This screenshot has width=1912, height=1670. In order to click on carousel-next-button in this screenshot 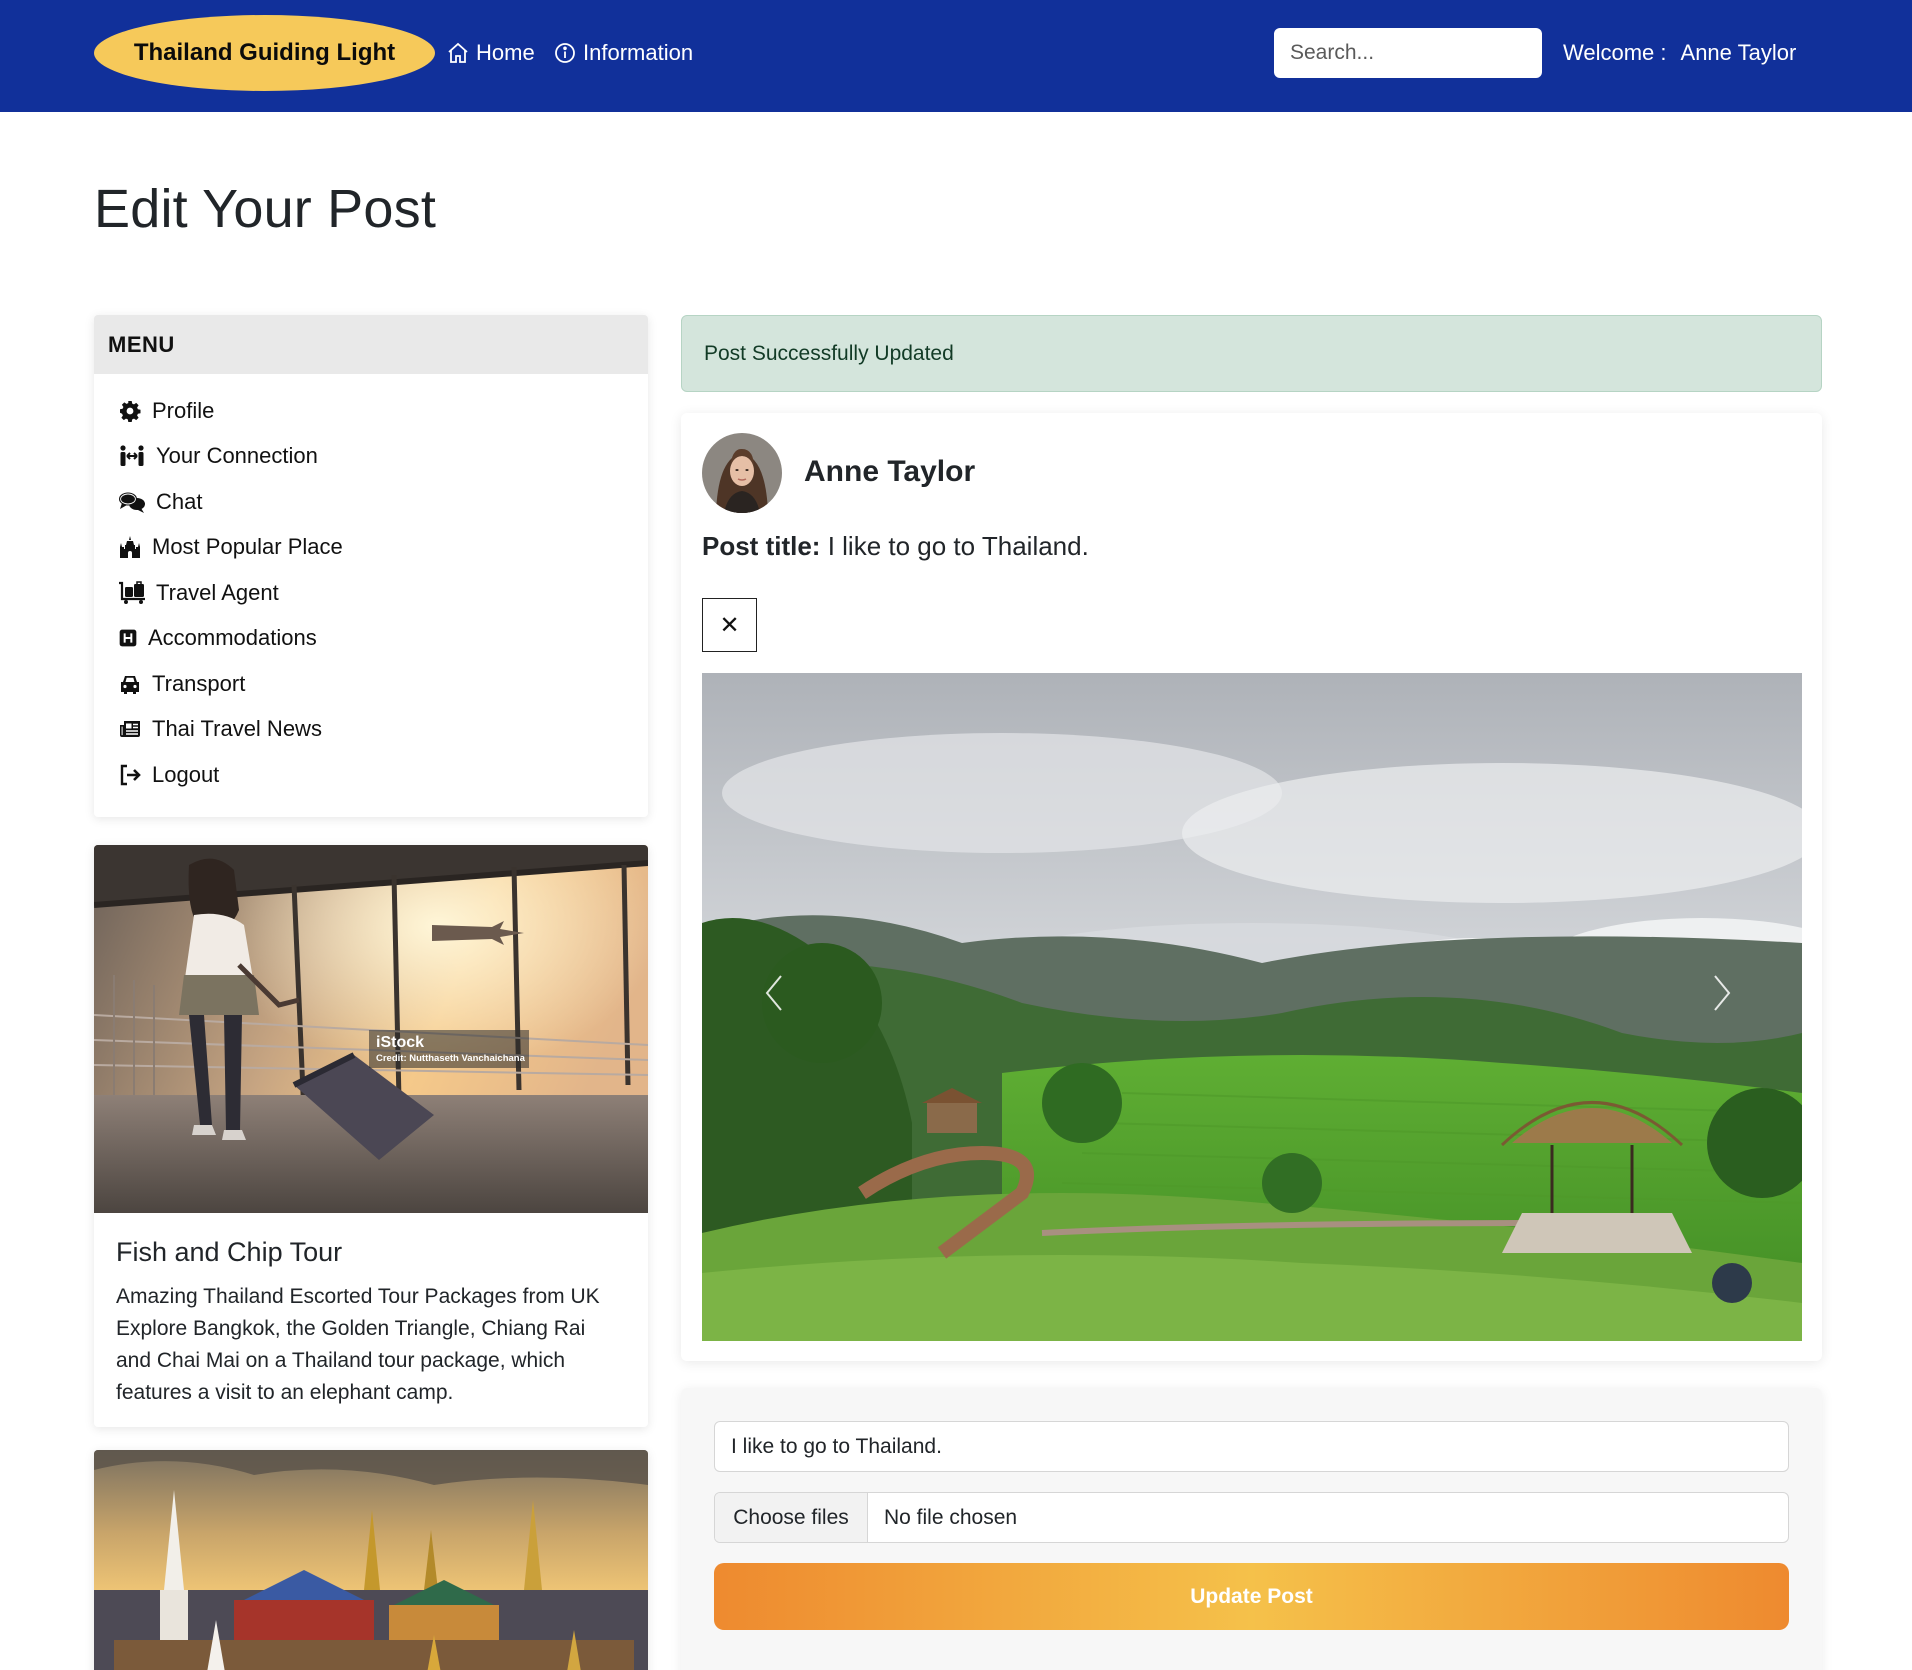, I will do `click(1722, 993)`.